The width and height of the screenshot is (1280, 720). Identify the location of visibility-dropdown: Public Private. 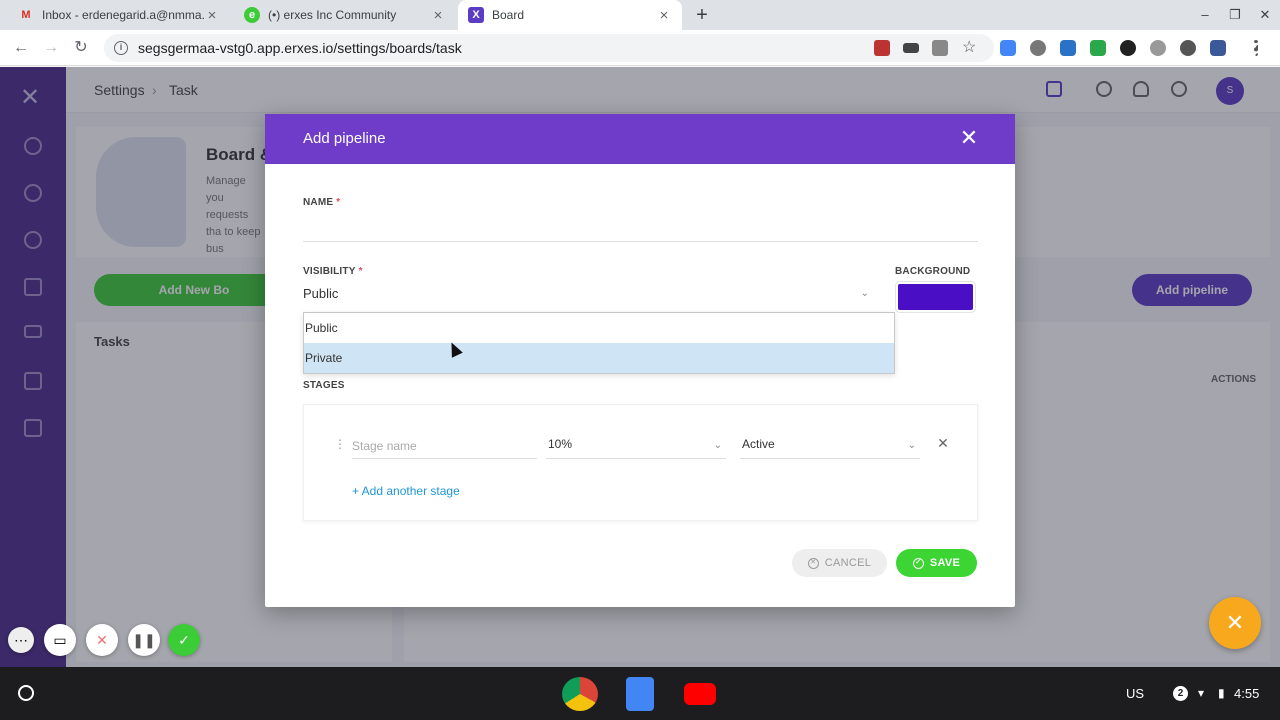
(599, 343).